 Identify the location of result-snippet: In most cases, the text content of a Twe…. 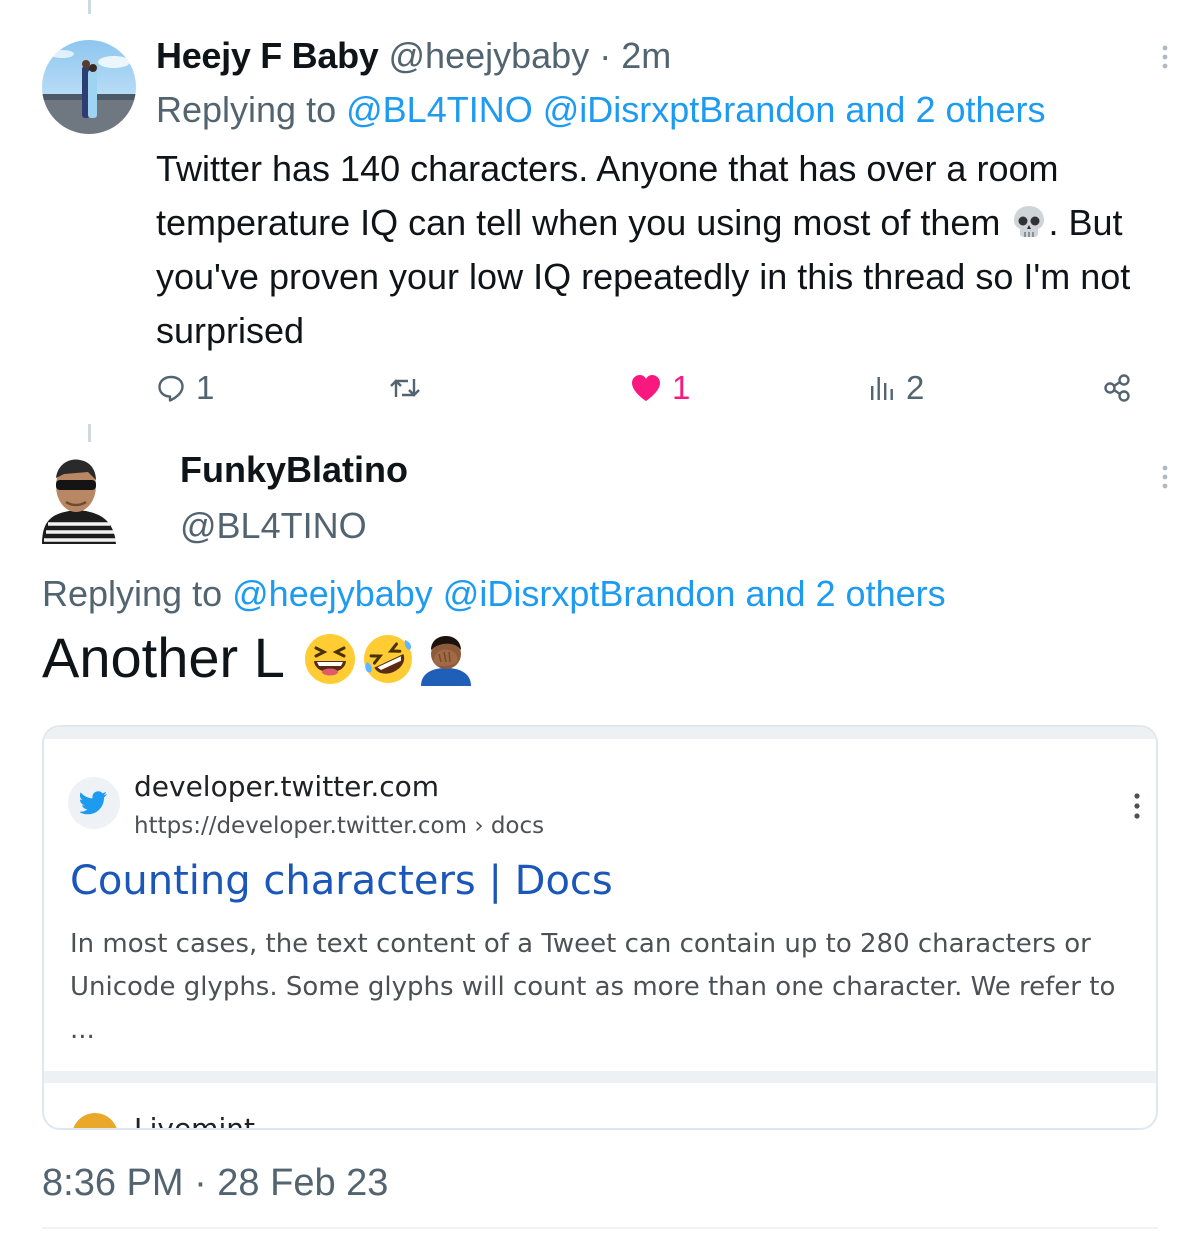
(593, 987).